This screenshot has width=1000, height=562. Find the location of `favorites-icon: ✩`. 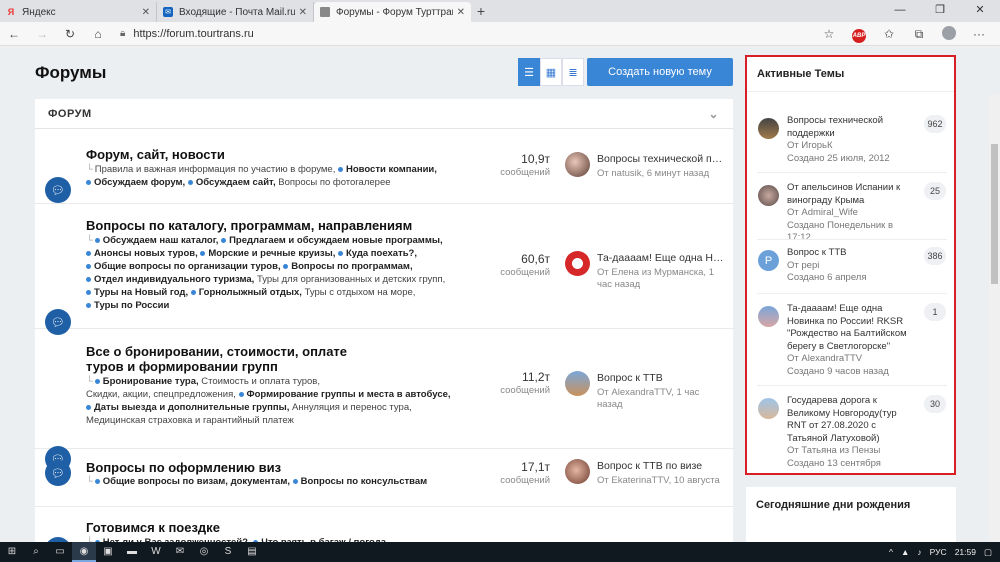

favorites-icon: ✩ is located at coordinates (889, 34).